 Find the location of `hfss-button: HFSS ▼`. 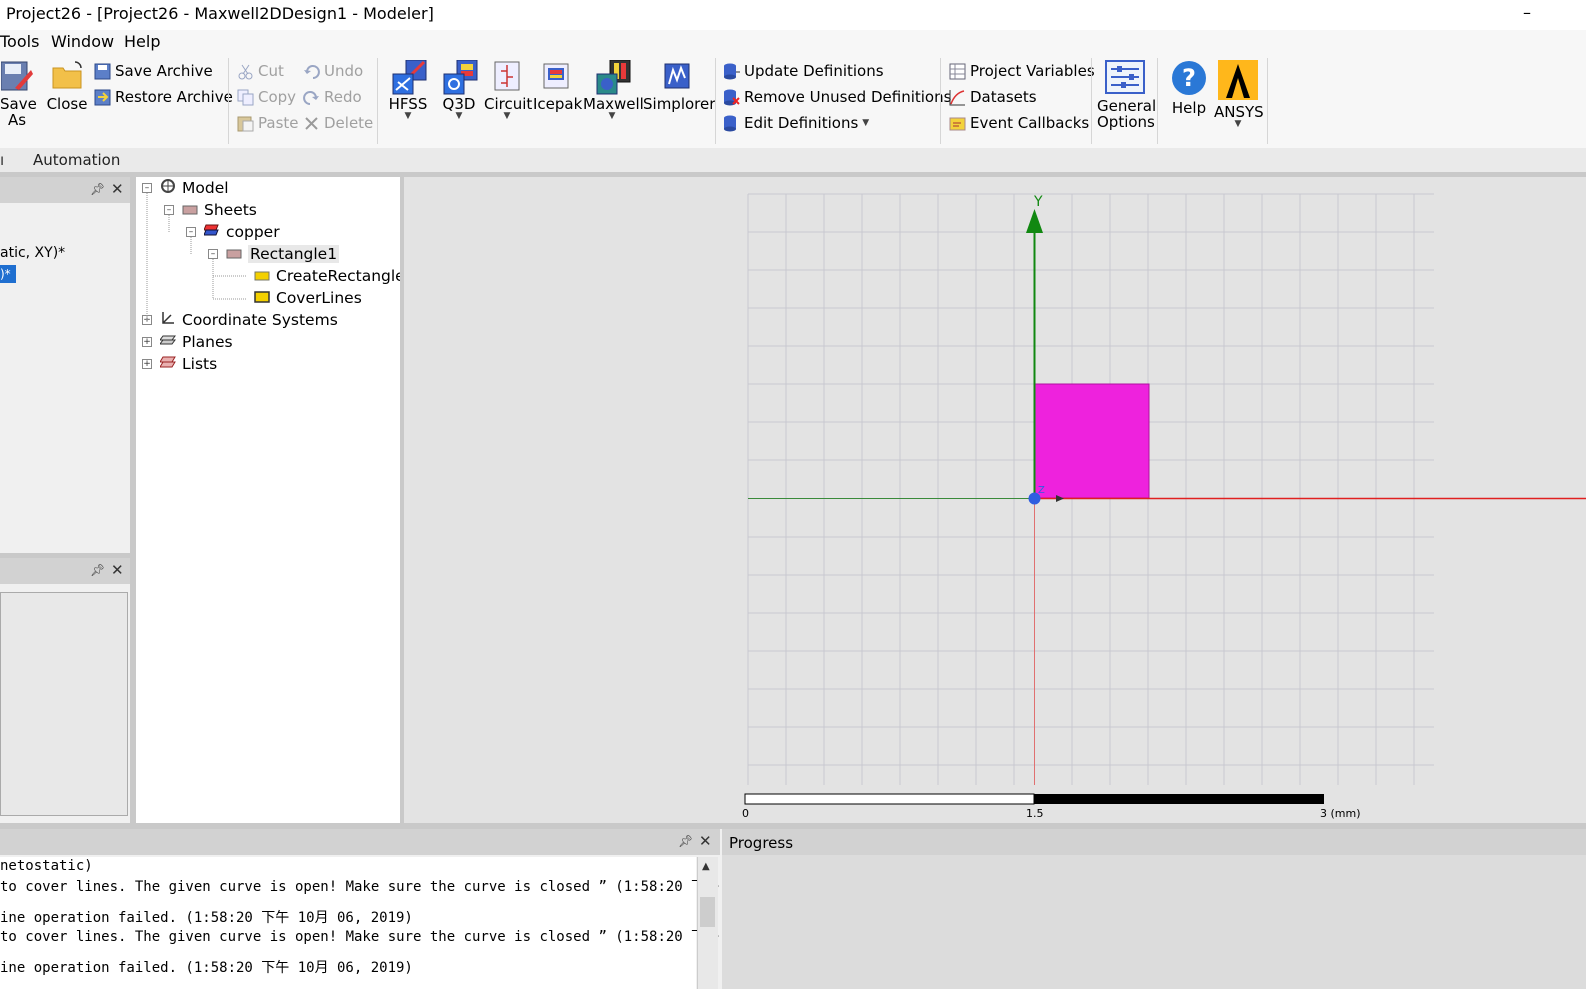

hfss-button: HFSS ▼ is located at coordinates (408, 90).